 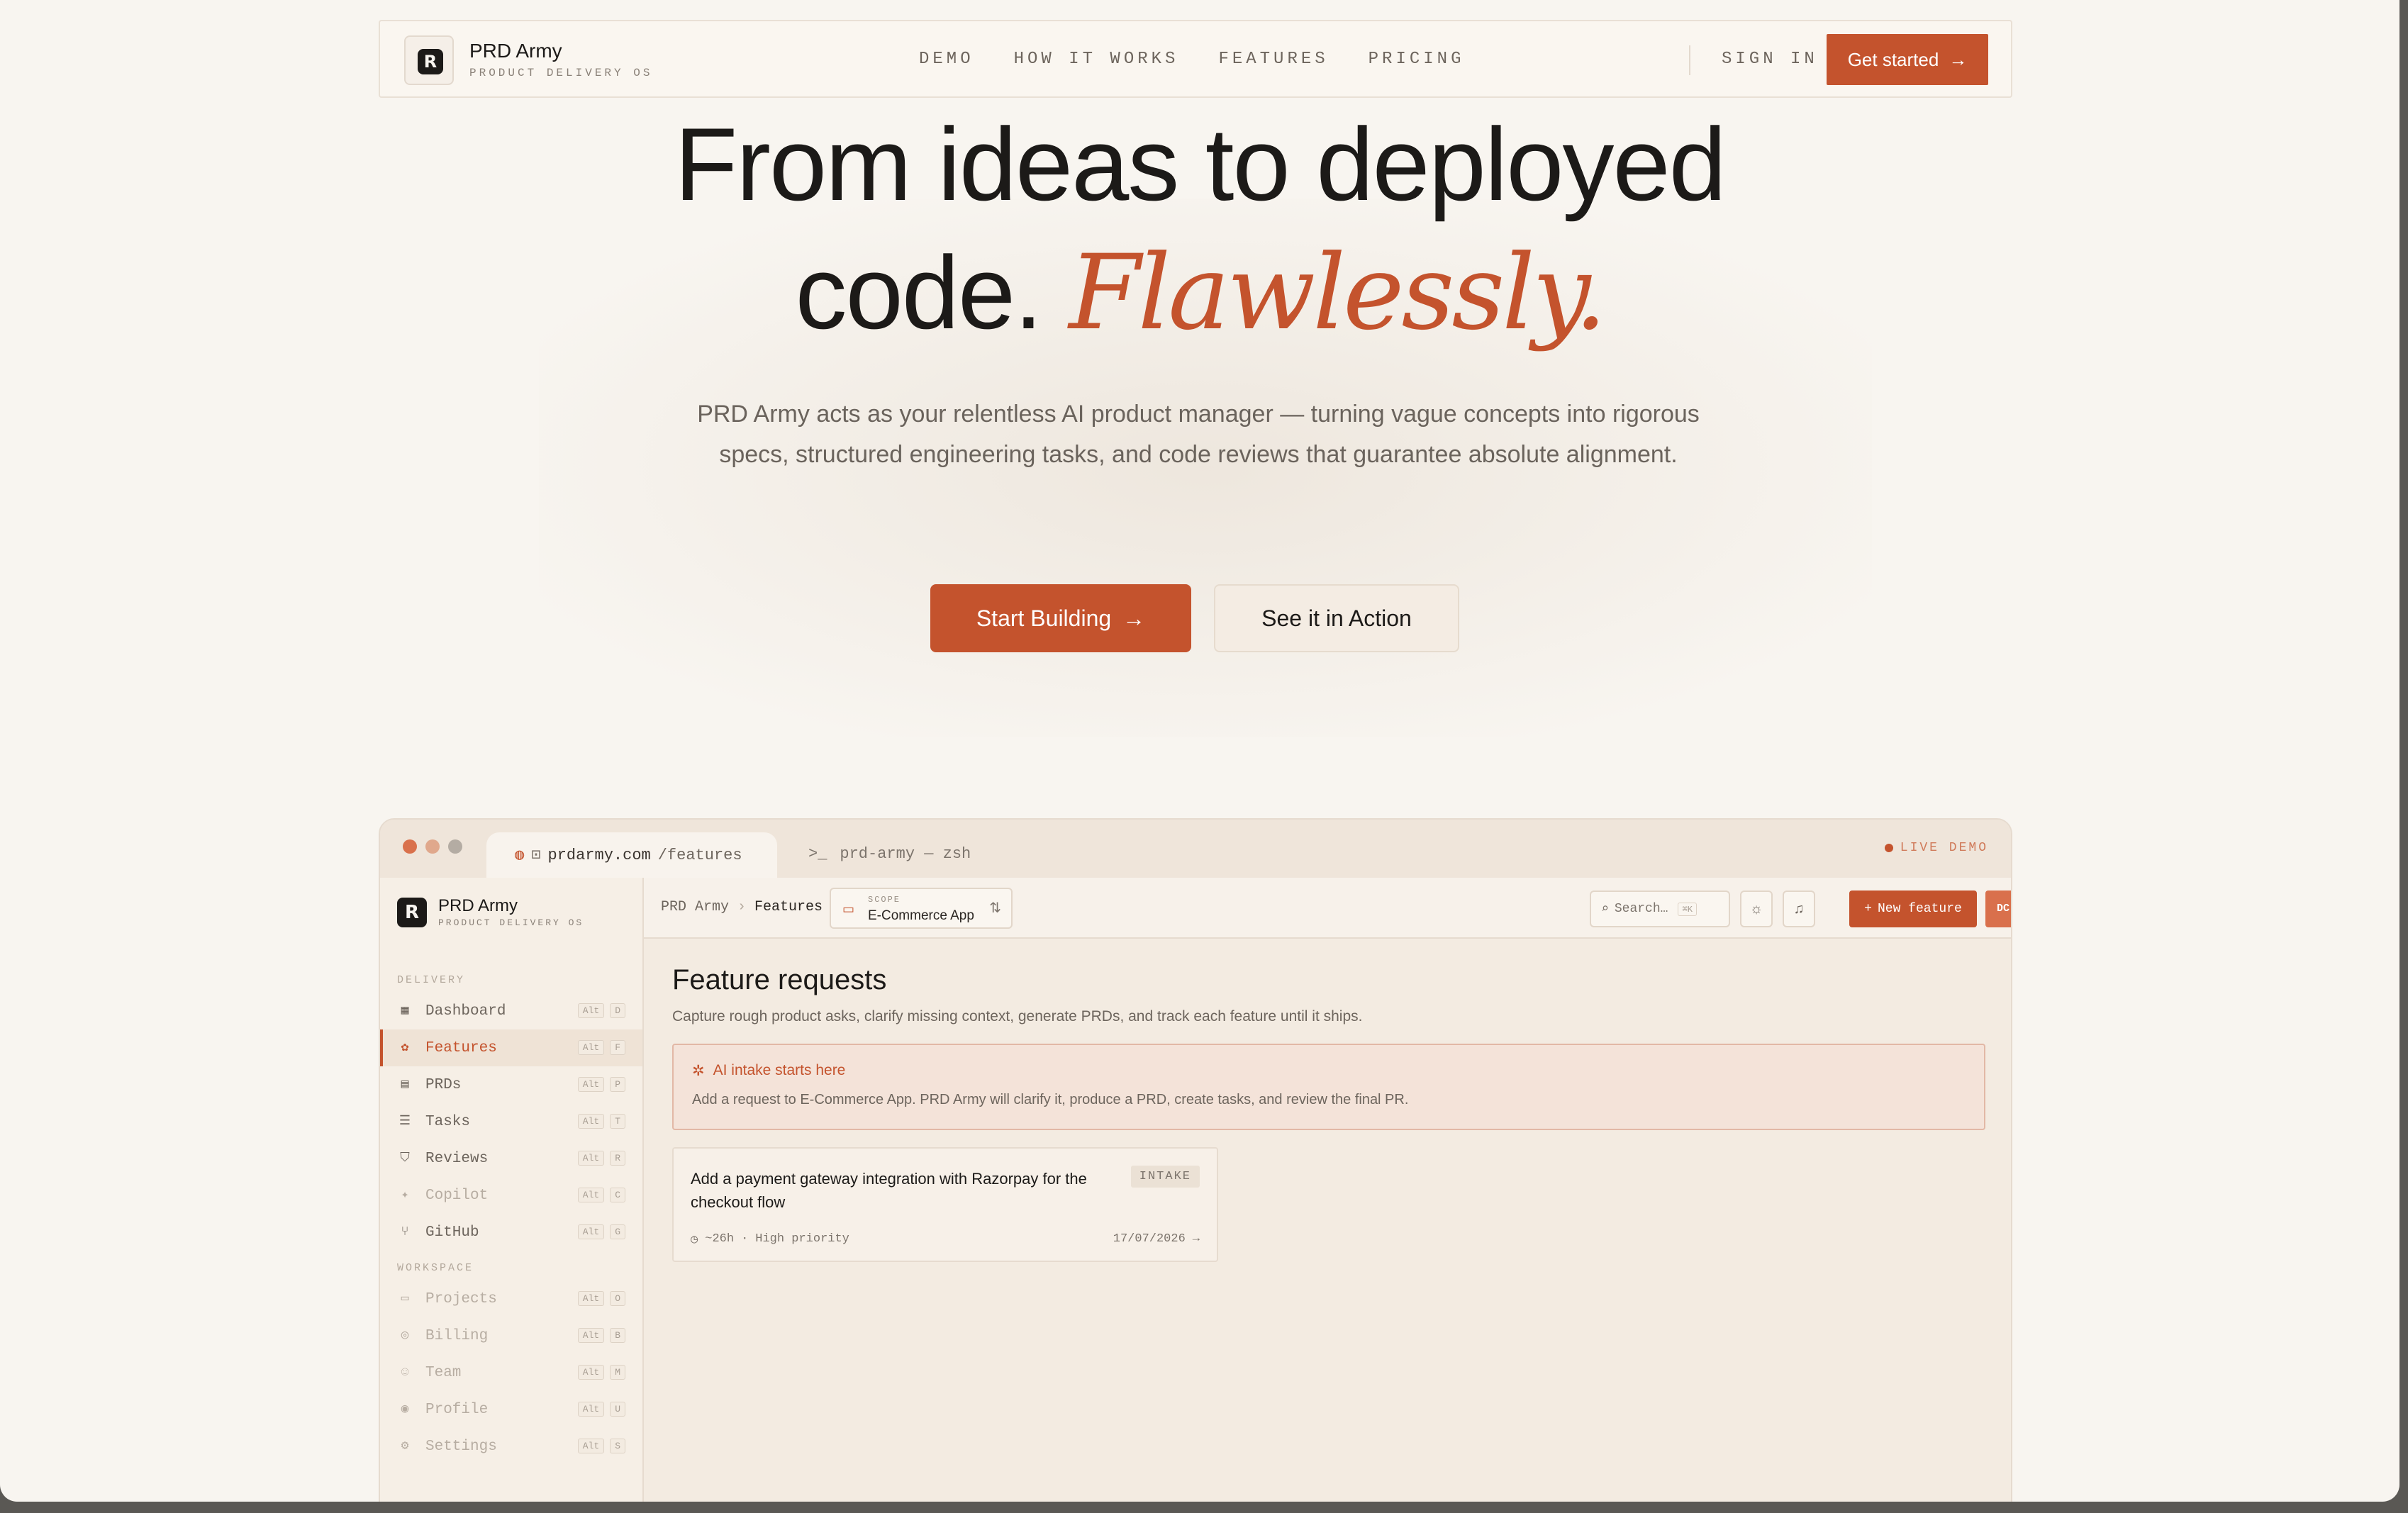 What do you see at coordinates (1770, 59) in the screenshot?
I see `sign-in-link: SIGN IN` at bounding box center [1770, 59].